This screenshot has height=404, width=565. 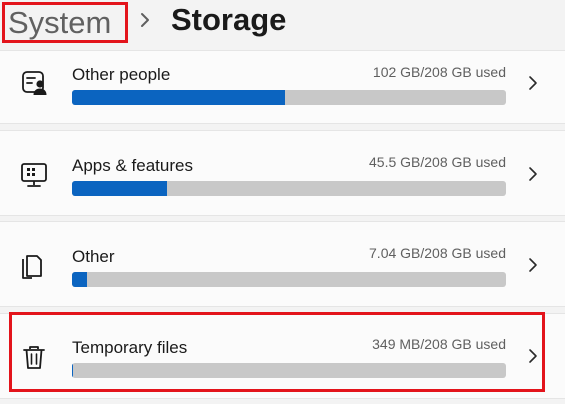 What do you see at coordinates (439, 72) in the screenshot?
I see `category-usage: 102 GB/208 GB used` at bounding box center [439, 72].